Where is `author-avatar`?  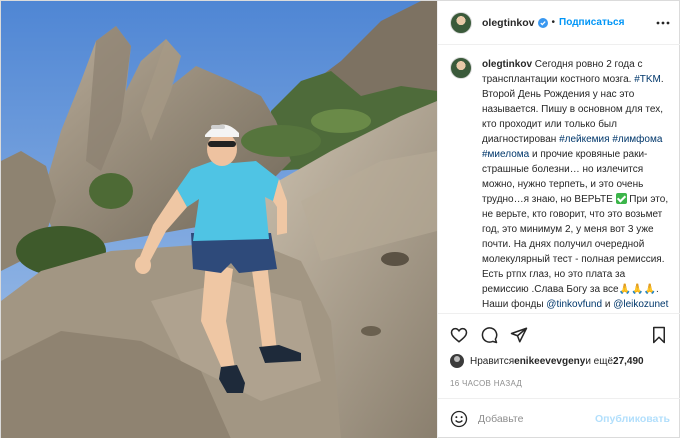 author-avatar is located at coordinates (461, 22).